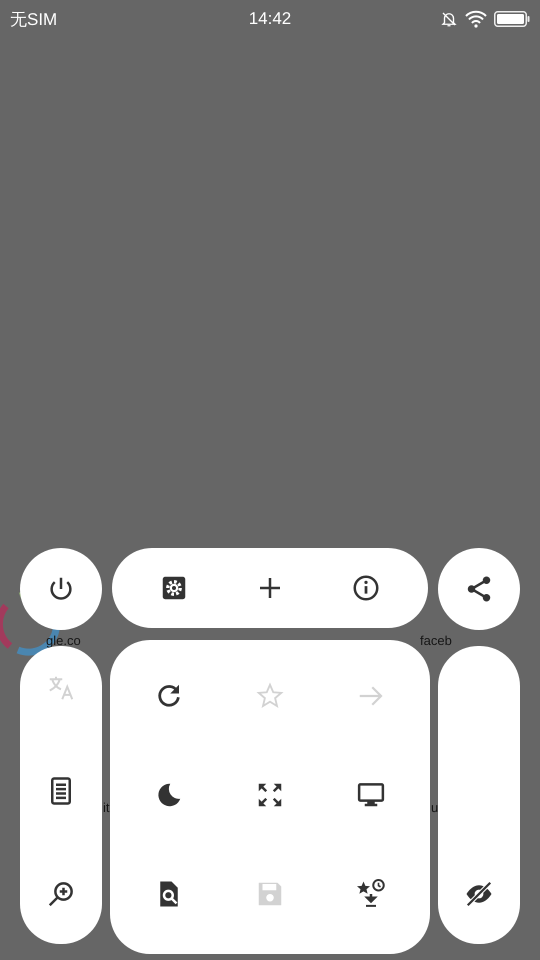 The width and height of the screenshot is (540, 960). Describe the element at coordinates (512, 19) in the screenshot. I see `battery-icon` at that location.